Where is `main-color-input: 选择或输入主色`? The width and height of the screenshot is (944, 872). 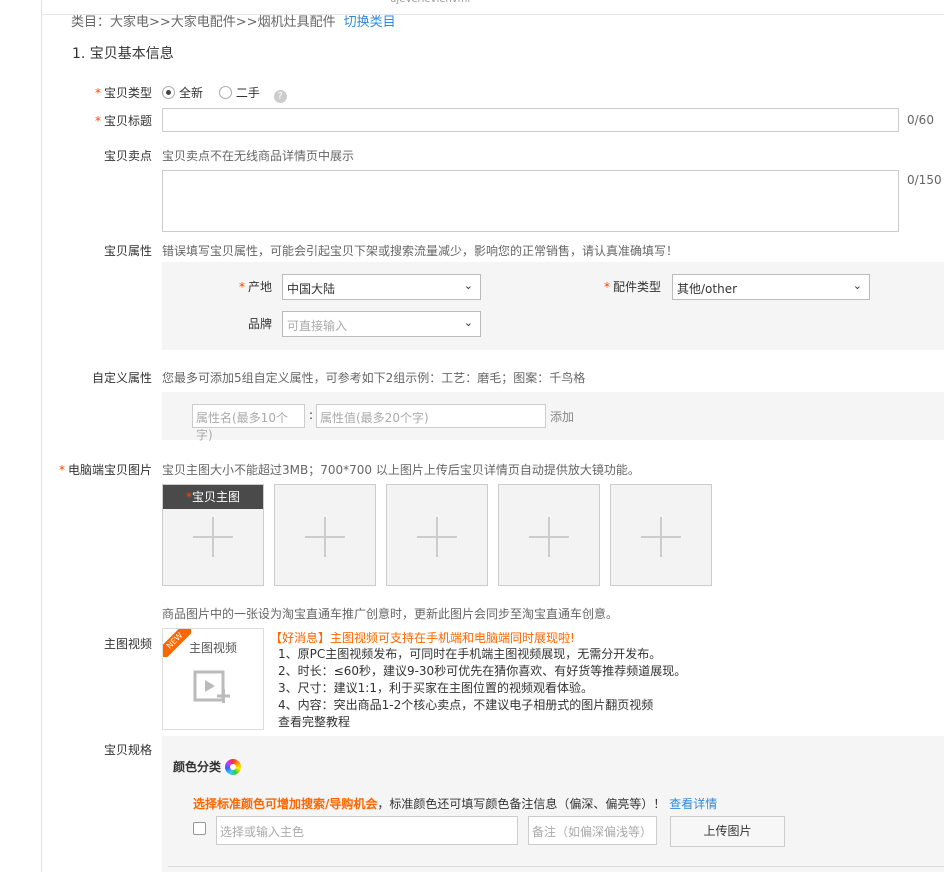
main-color-input: 选择或输入主色 is located at coordinates (367, 830).